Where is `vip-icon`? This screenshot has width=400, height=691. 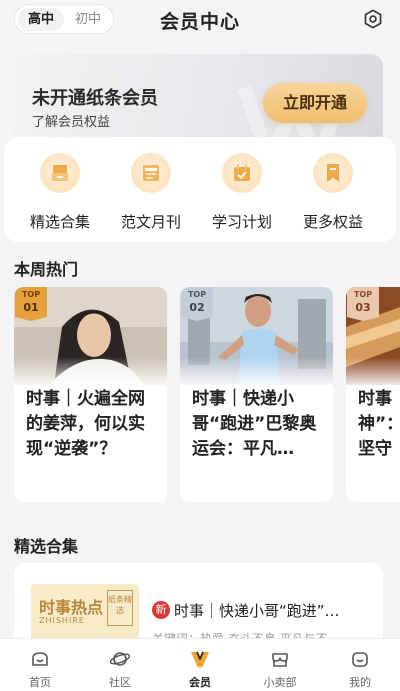 vip-icon is located at coordinates (200, 659).